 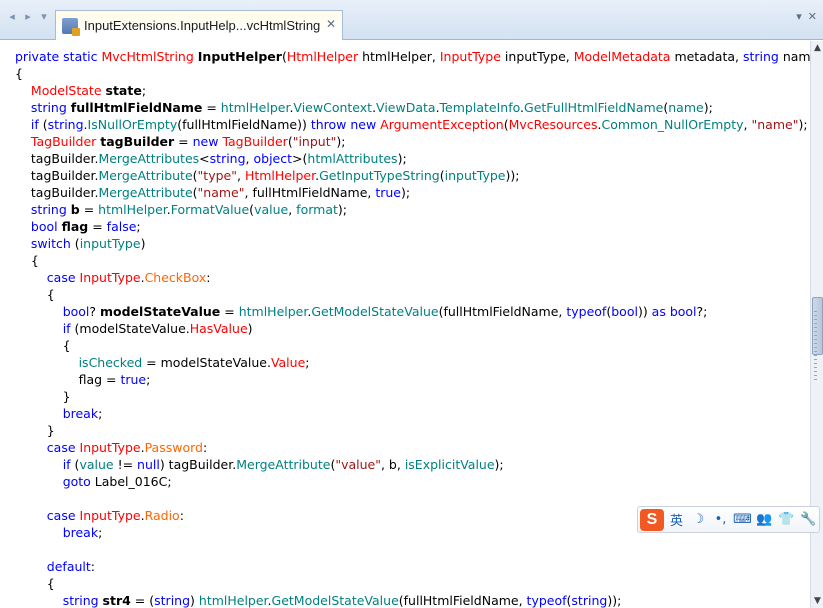 What do you see at coordinates (352, 158) in the screenshot?
I see `code-token: htmlAttributes` at bounding box center [352, 158].